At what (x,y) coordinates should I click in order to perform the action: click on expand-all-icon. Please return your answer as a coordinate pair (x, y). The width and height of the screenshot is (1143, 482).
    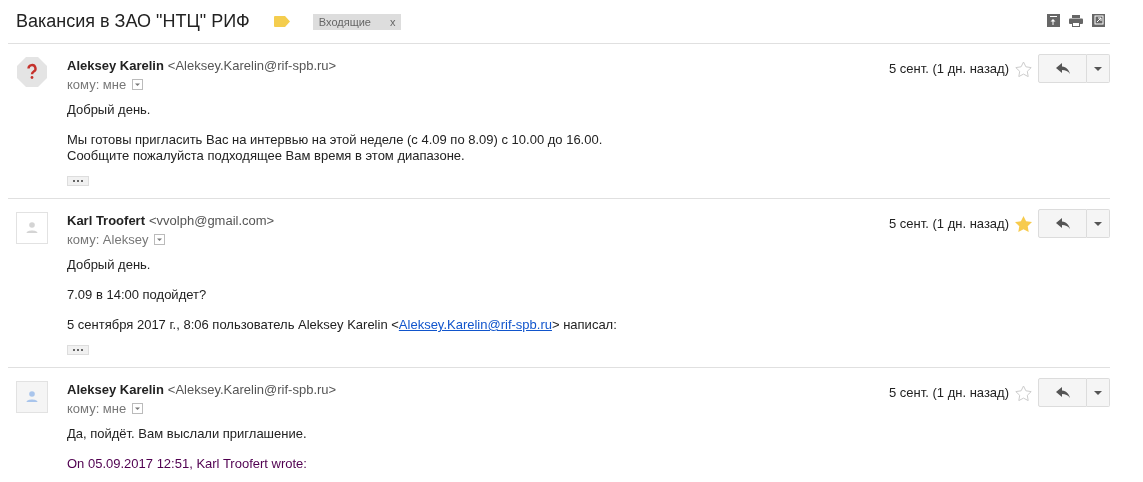
    Looking at the image, I should click on (1053, 20).